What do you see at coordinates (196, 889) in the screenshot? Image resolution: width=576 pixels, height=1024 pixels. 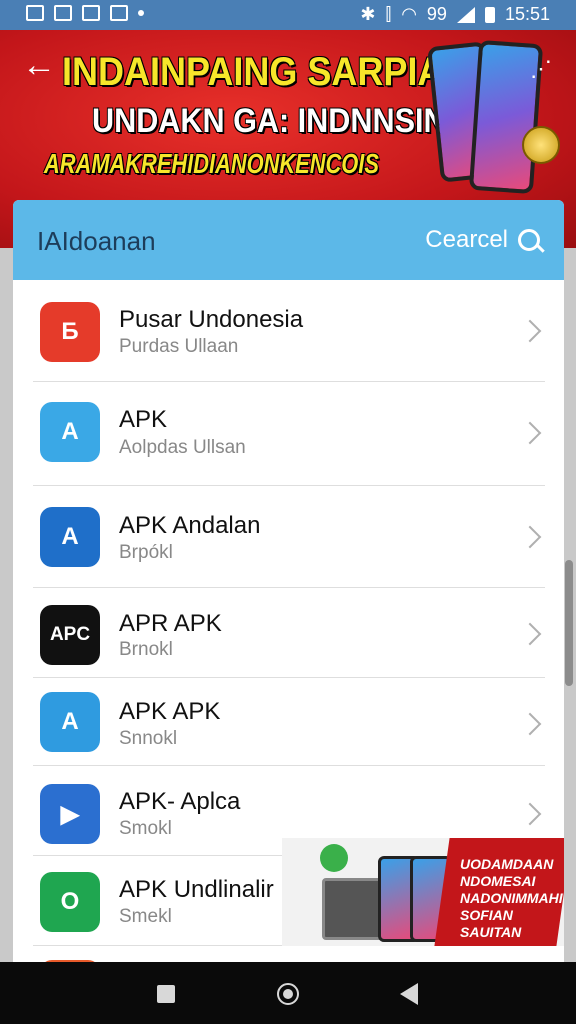 I see `app-name: APK Undlinalir` at bounding box center [196, 889].